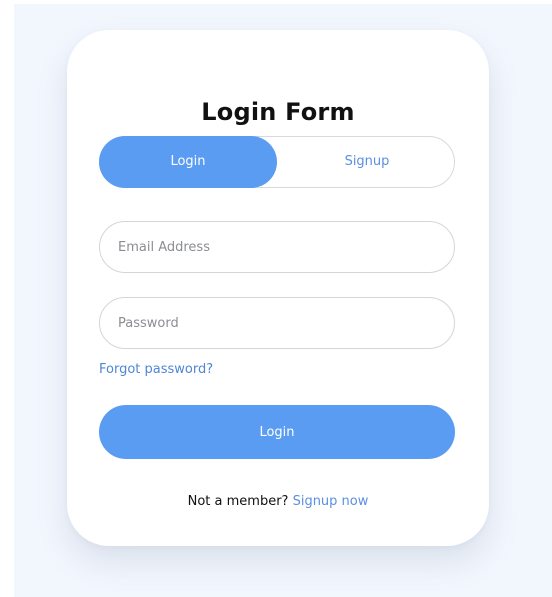 The width and height of the screenshot is (552, 597). Describe the element at coordinates (188, 162) in the screenshot. I see `tab-login: Login` at that location.